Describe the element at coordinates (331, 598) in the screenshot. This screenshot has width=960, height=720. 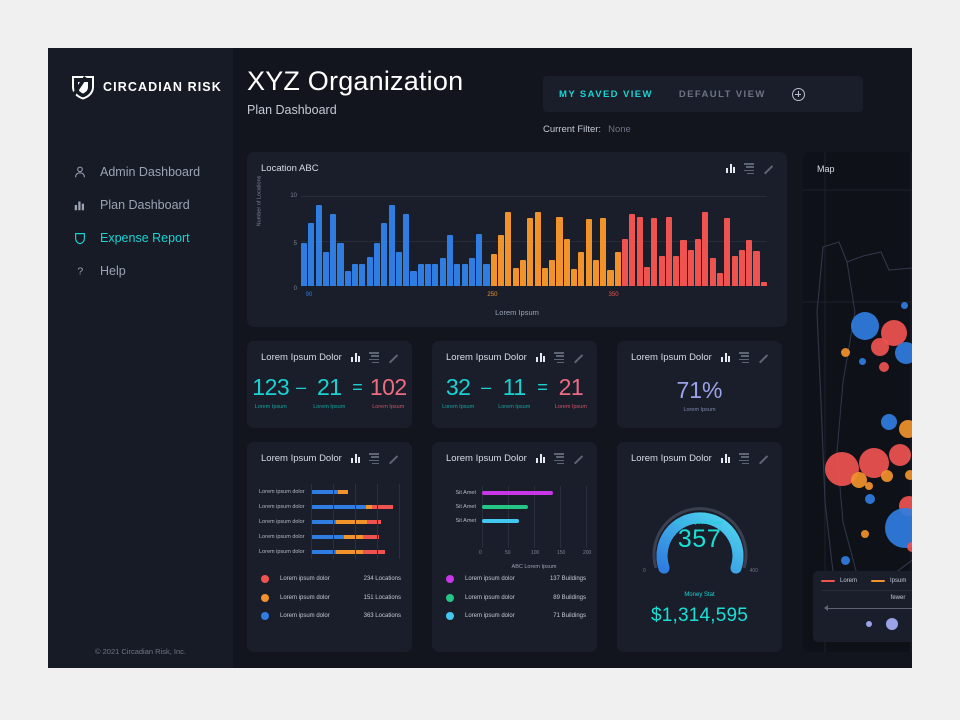
I see `legend-row: Lorem ipsum dolor 151 Locations` at that location.